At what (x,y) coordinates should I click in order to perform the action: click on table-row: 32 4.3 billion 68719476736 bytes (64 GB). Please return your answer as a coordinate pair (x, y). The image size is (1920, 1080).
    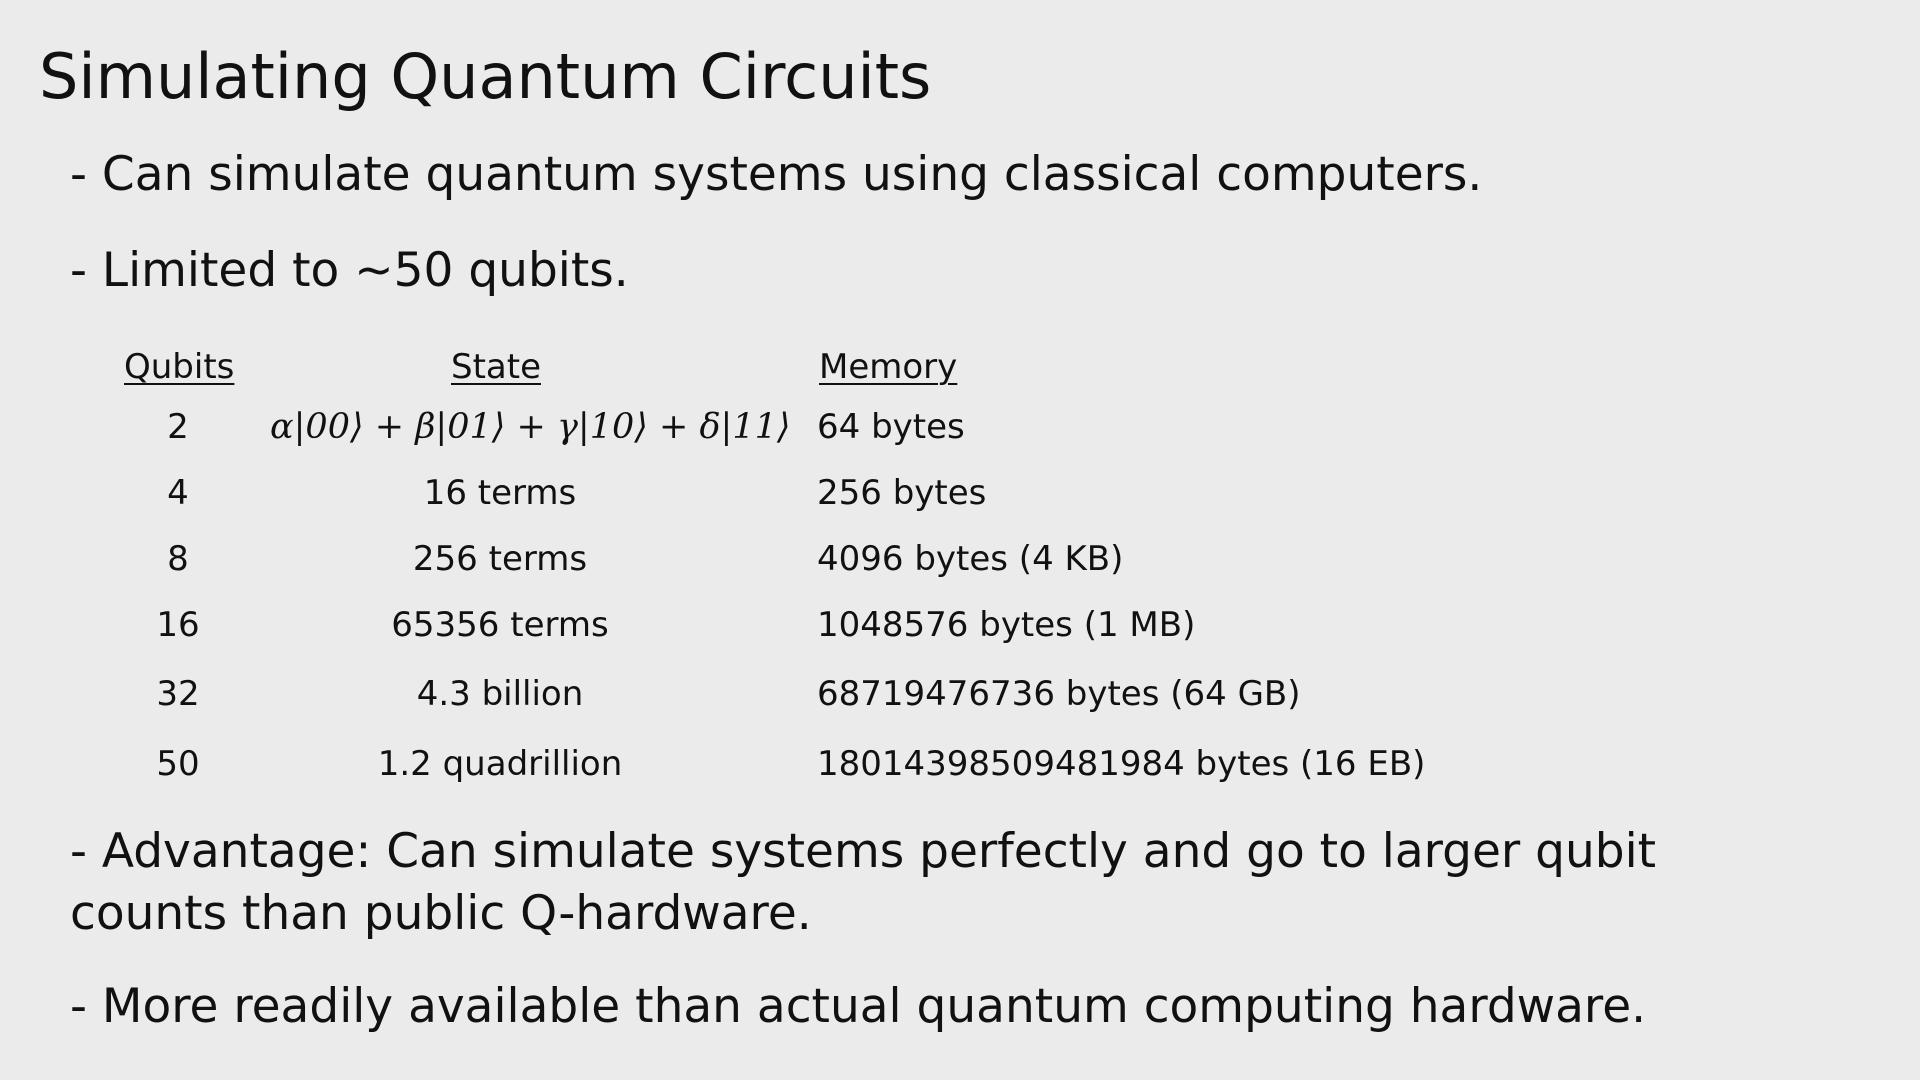
    Looking at the image, I should click on (960, 694).